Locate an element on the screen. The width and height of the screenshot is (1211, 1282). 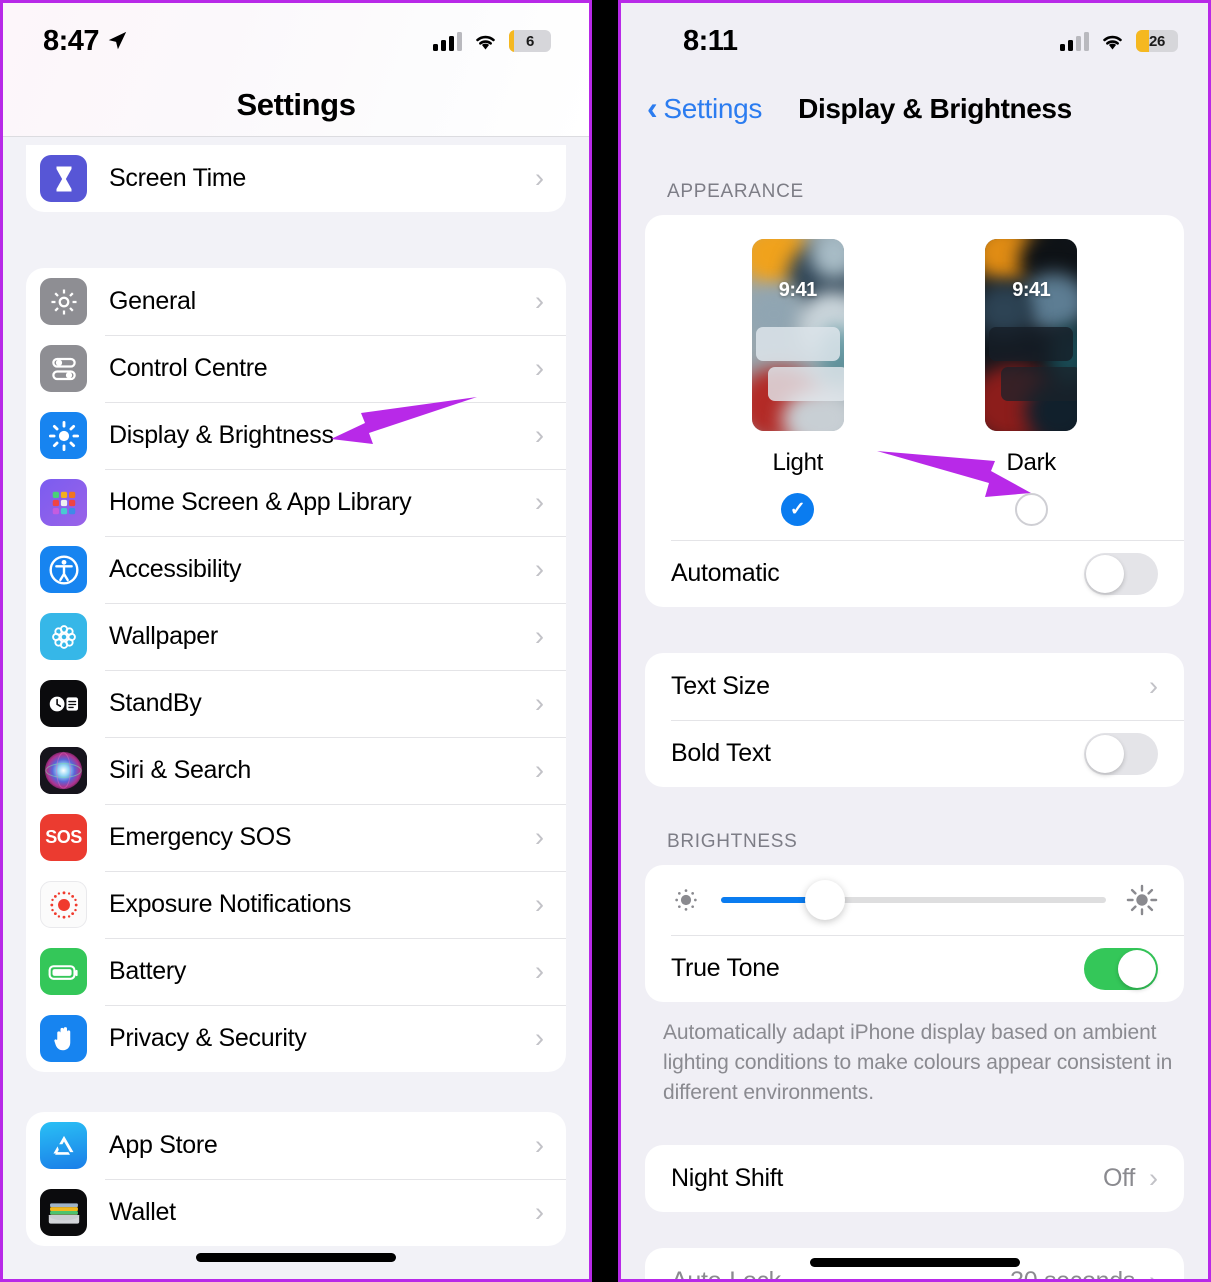
sidebar-item-label: Home Screen & App Library is located at coordinates (260, 502).